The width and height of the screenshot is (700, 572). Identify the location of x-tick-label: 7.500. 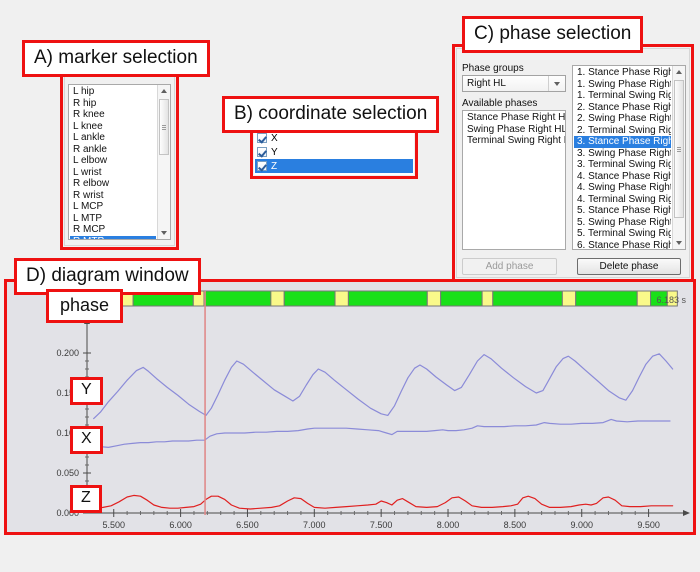
(381, 525).